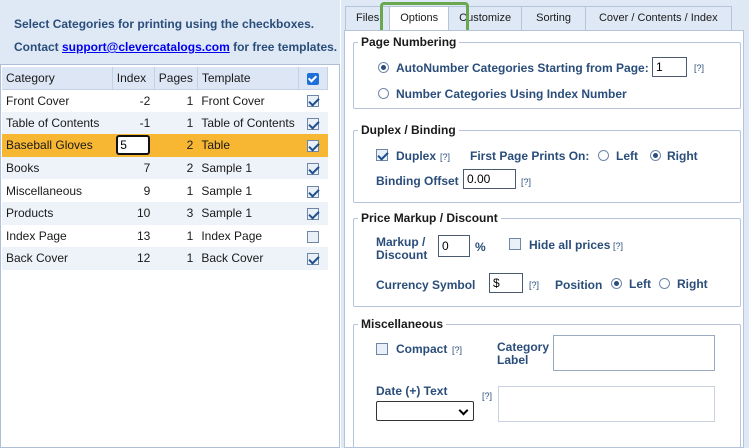 The height and width of the screenshot is (448, 749). What do you see at coordinates (133, 100) in the screenshot?
I see `cell-index: -2` at bounding box center [133, 100].